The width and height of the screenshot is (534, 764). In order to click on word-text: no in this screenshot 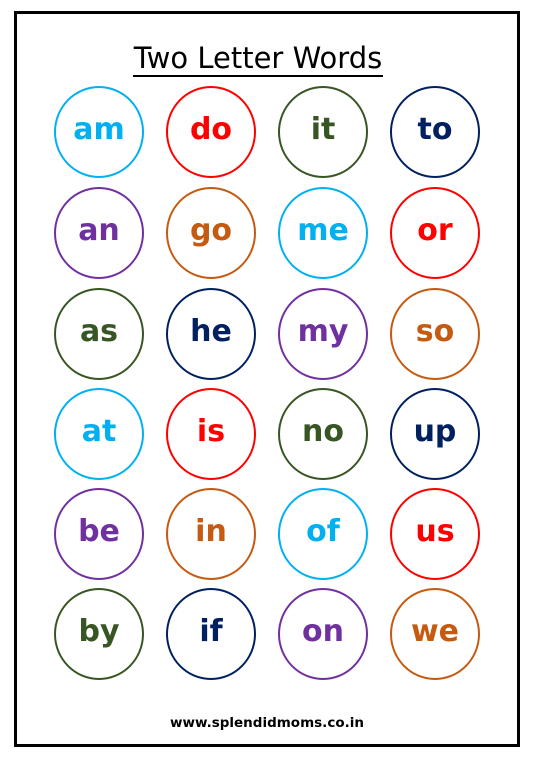, I will do `click(323, 431)`.